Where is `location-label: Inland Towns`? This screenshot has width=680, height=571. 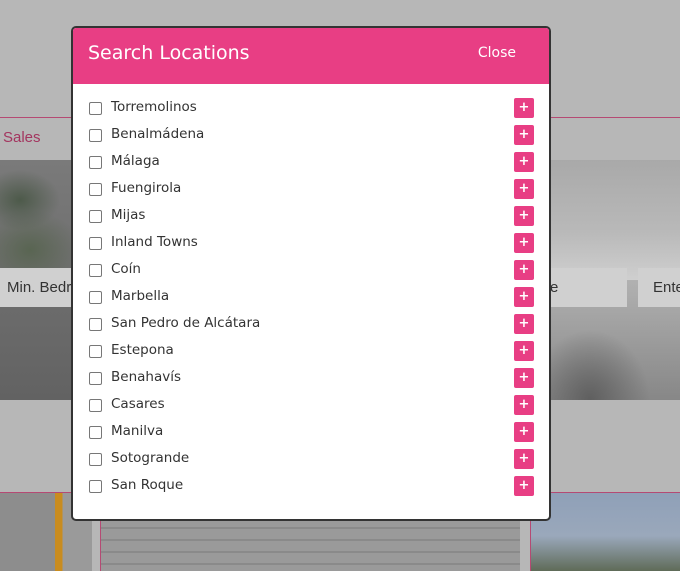 location-label: Inland Towns is located at coordinates (154, 242).